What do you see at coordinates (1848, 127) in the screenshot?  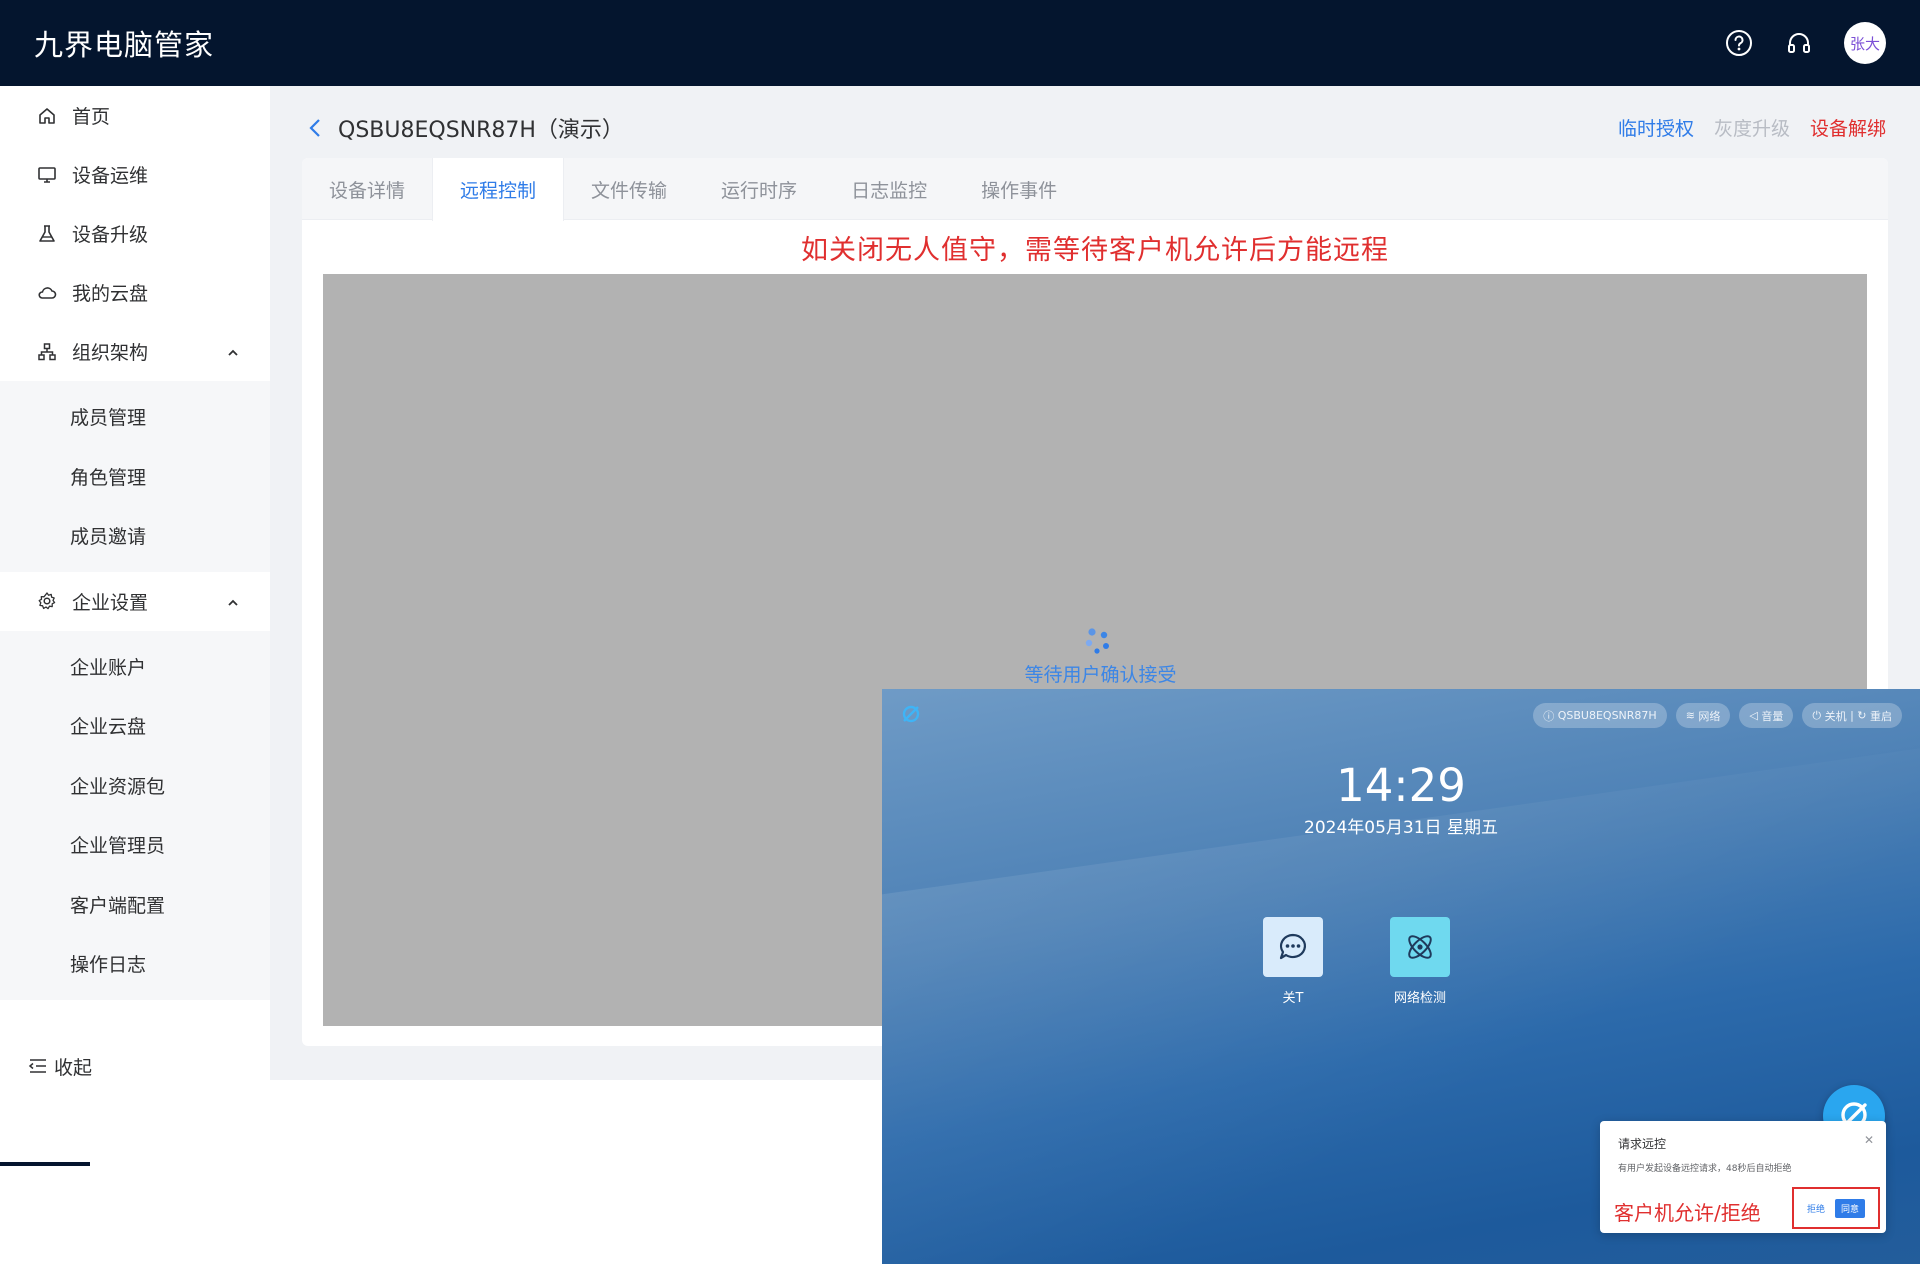 I see `unbind-device-link: 设备解绑` at bounding box center [1848, 127].